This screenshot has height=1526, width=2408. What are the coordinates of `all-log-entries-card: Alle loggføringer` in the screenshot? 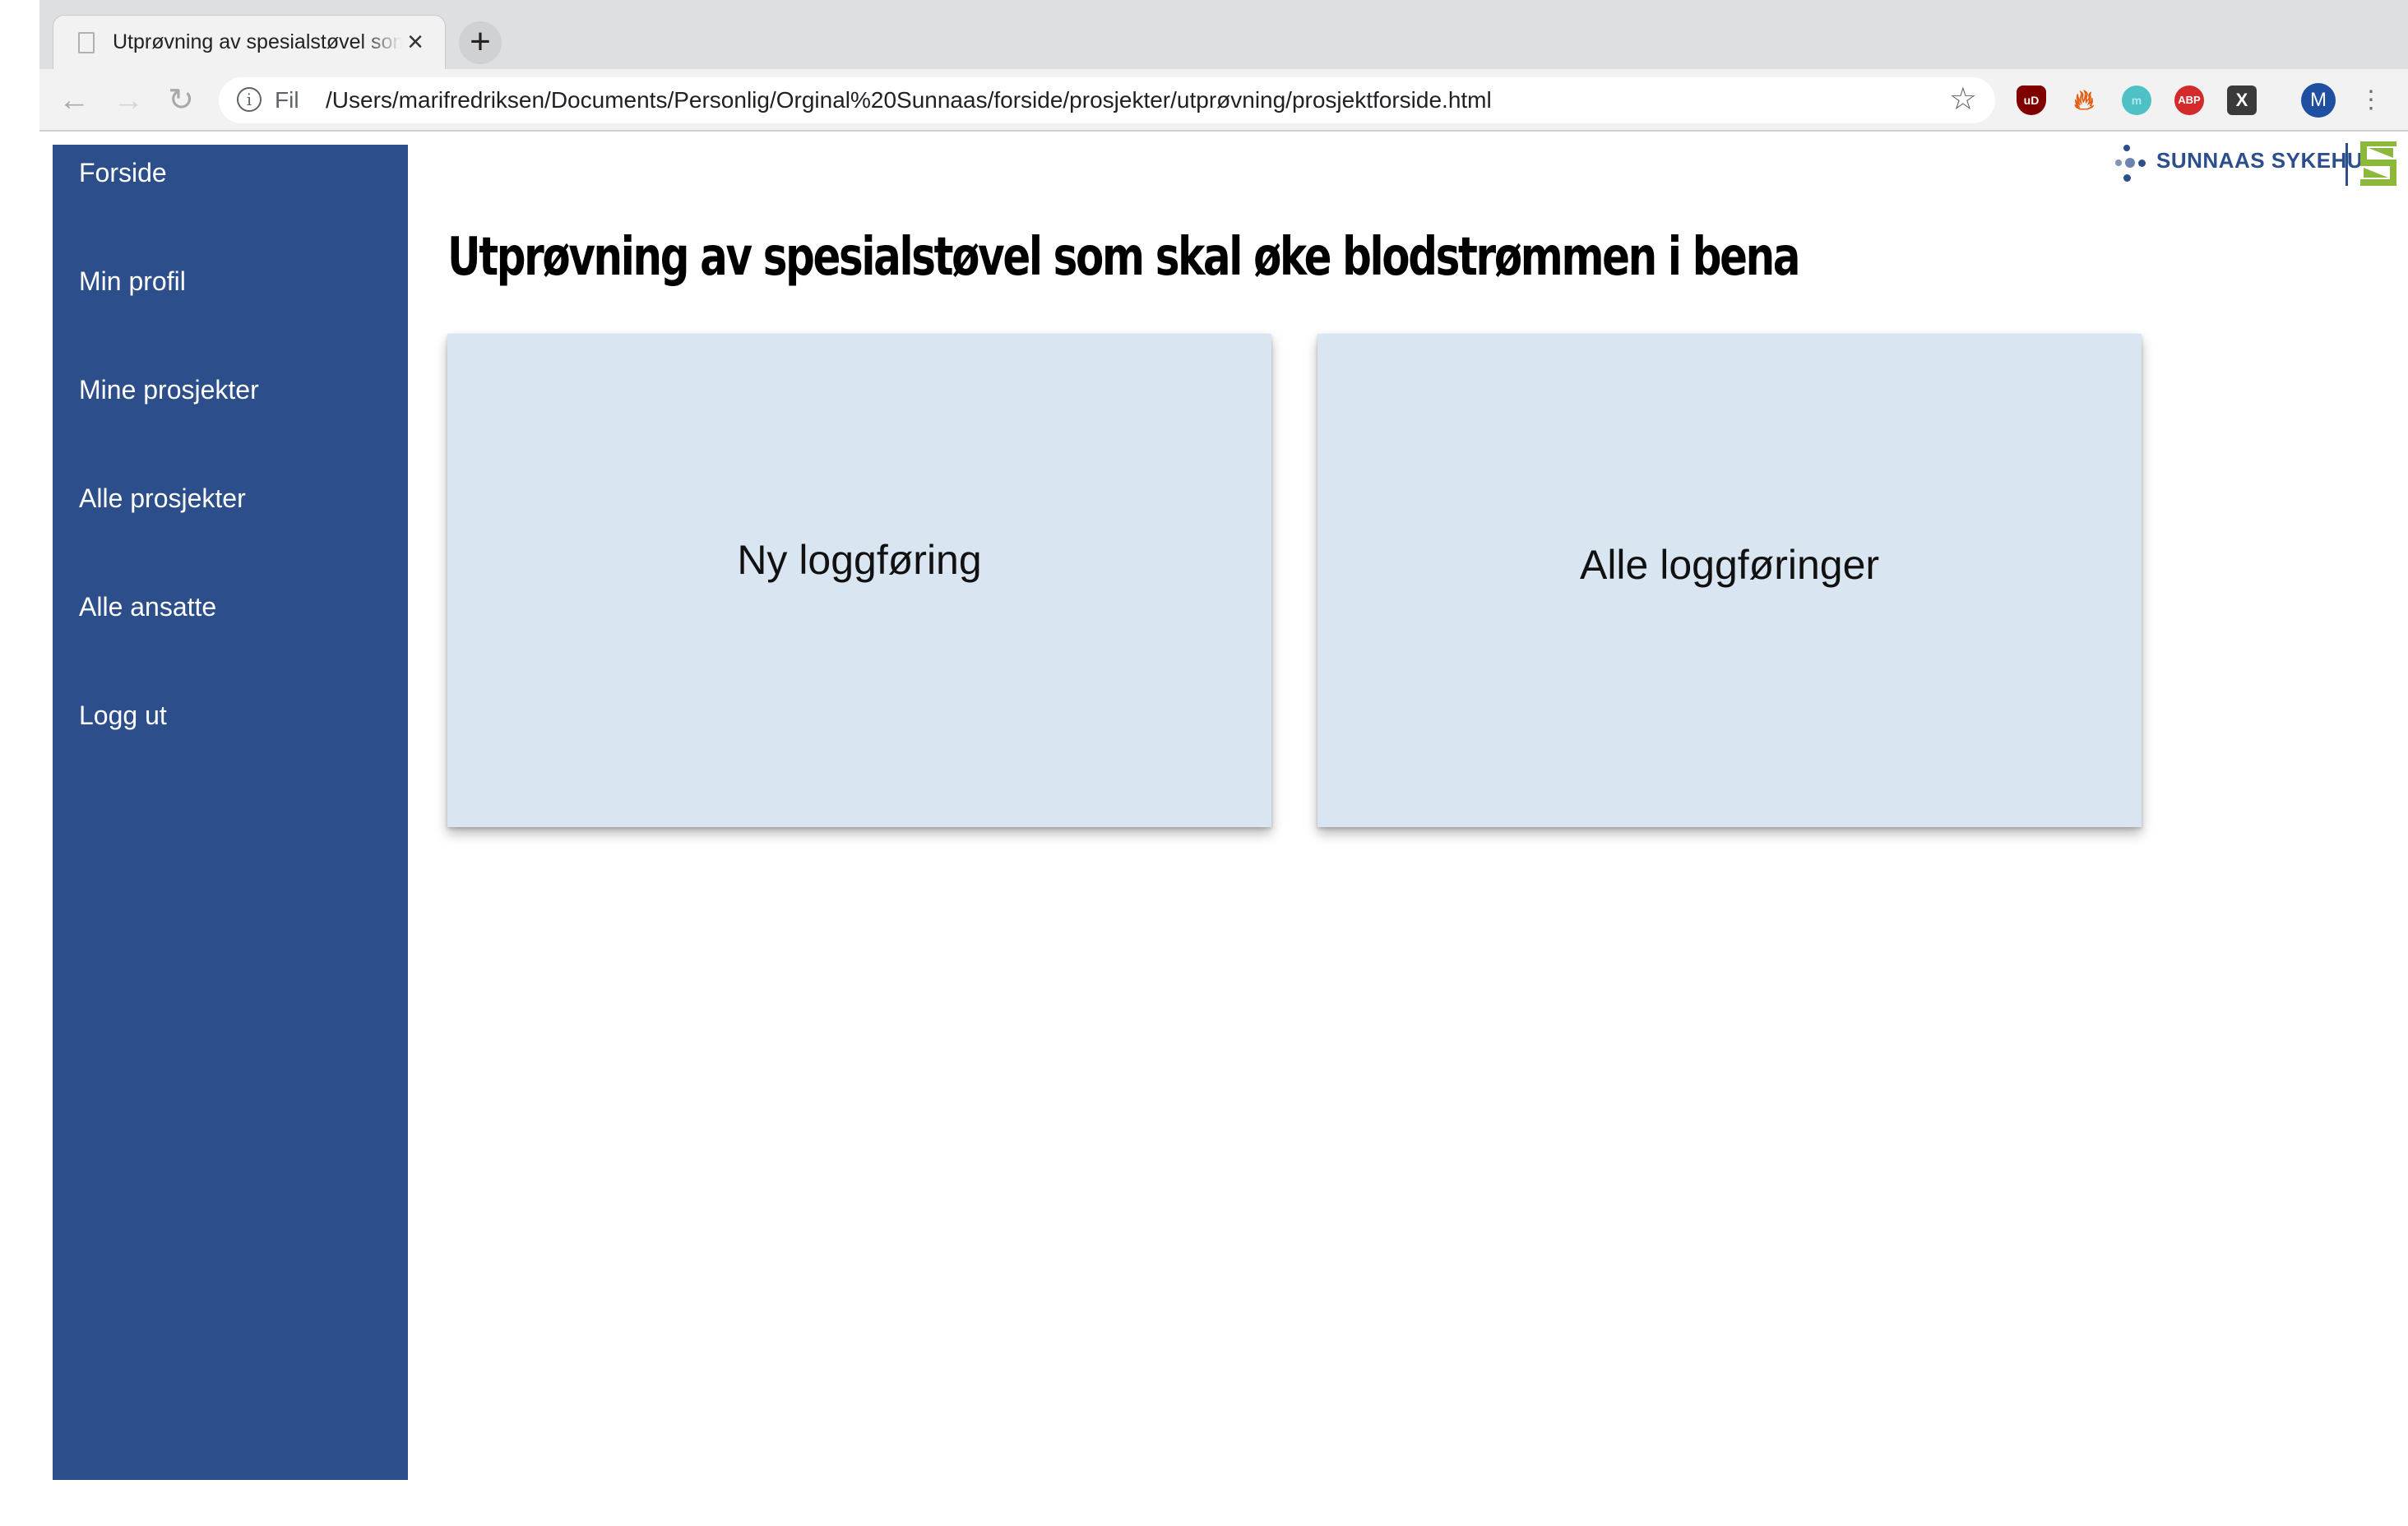 It's located at (1729, 580).